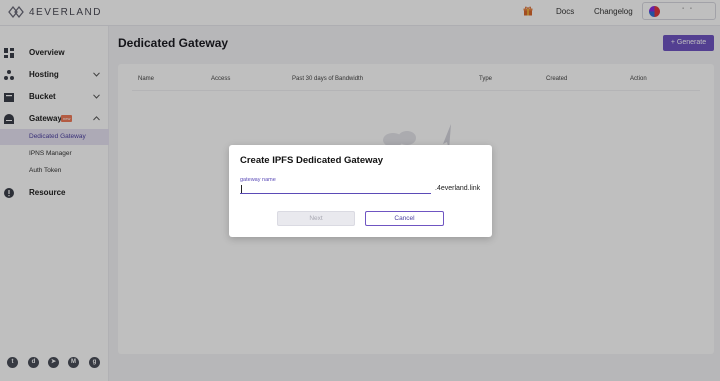  I want to click on gateway-name-label: gateway name, so click(258, 180).